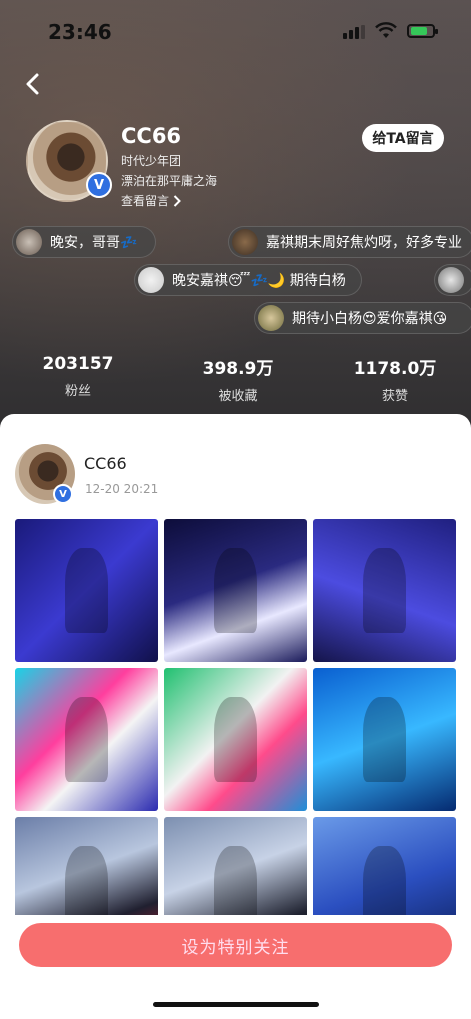  I want to click on view-messages-link: 查看留言, so click(151, 200).